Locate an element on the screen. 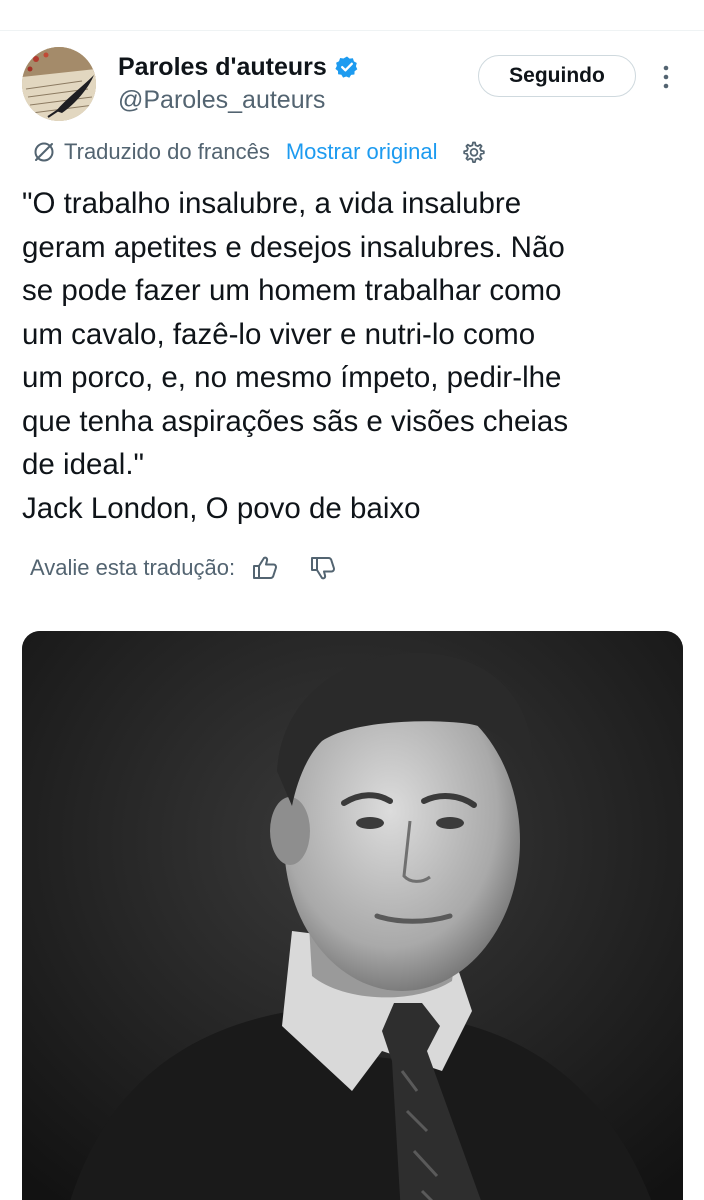  display-name-row: Paroles d'auteurs is located at coordinates (238, 67).